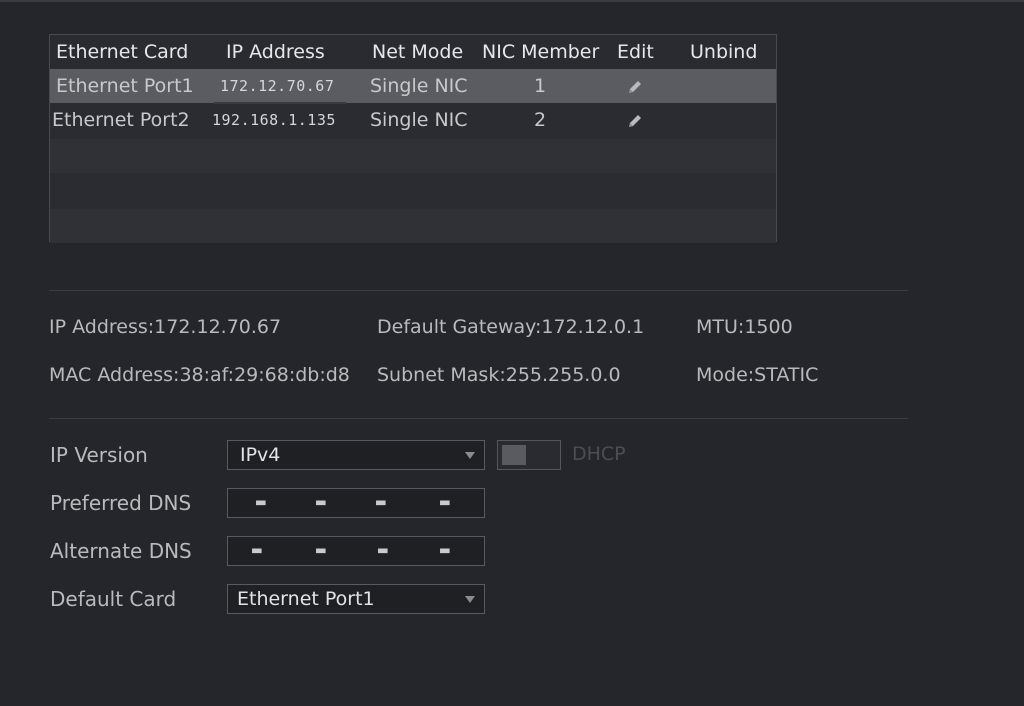 The width and height of the screenshot is (1024, 706). What do you see at coordinates (441, 375) in the screenshot?
I see `info-mask-label: Subnet Mask:` at bounding box center [441, 375].